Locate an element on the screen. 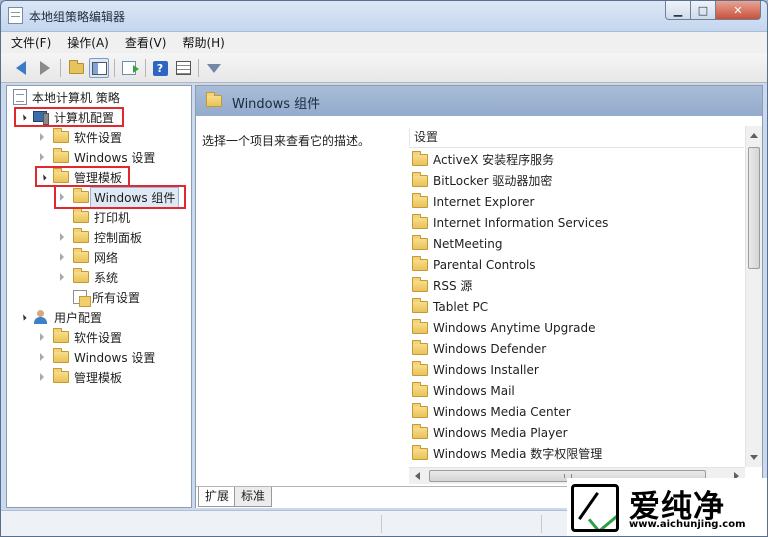  tree-node-network: 网络 is located at coordinates (87, 257).